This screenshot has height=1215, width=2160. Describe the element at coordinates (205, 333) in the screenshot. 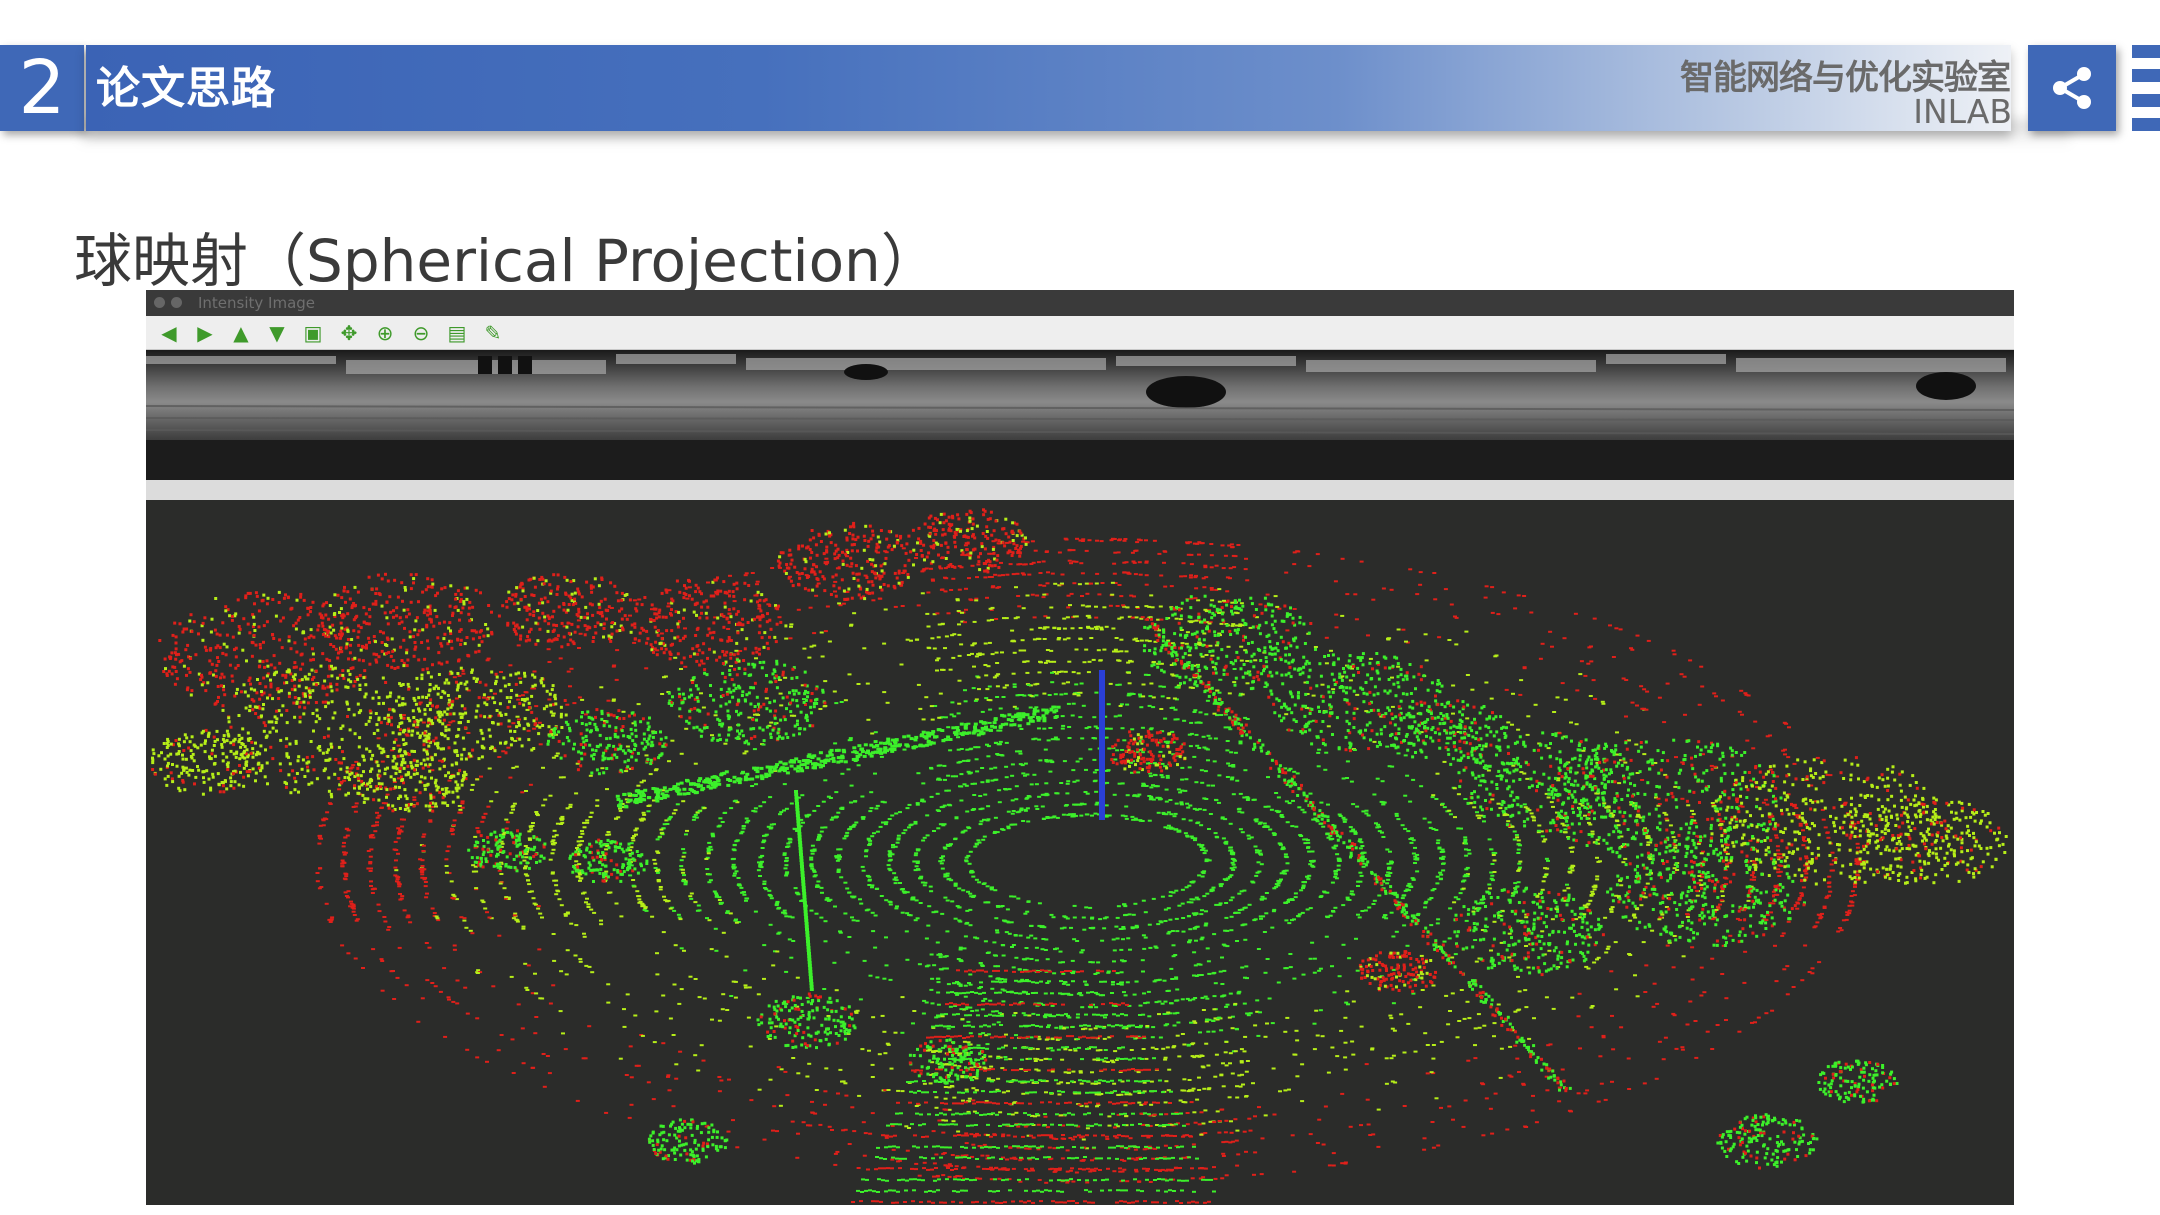

I see `arrow-right-icon: ▶` at that location.